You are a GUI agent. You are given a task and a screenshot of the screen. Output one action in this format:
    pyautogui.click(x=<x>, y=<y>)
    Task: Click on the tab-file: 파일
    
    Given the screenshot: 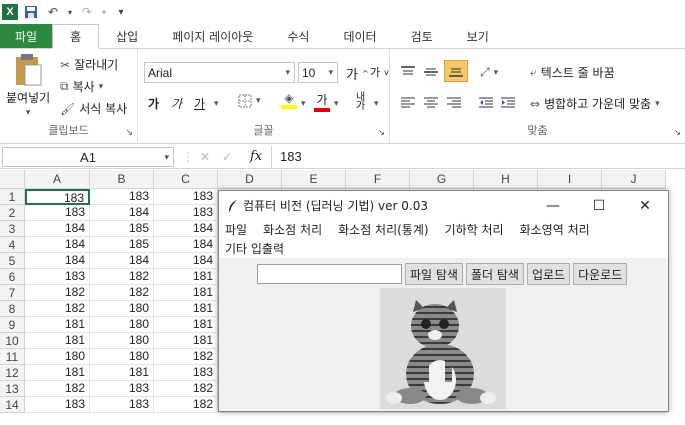 What is the action you would take?
    pyautogui.click(x=26, y=36)
    